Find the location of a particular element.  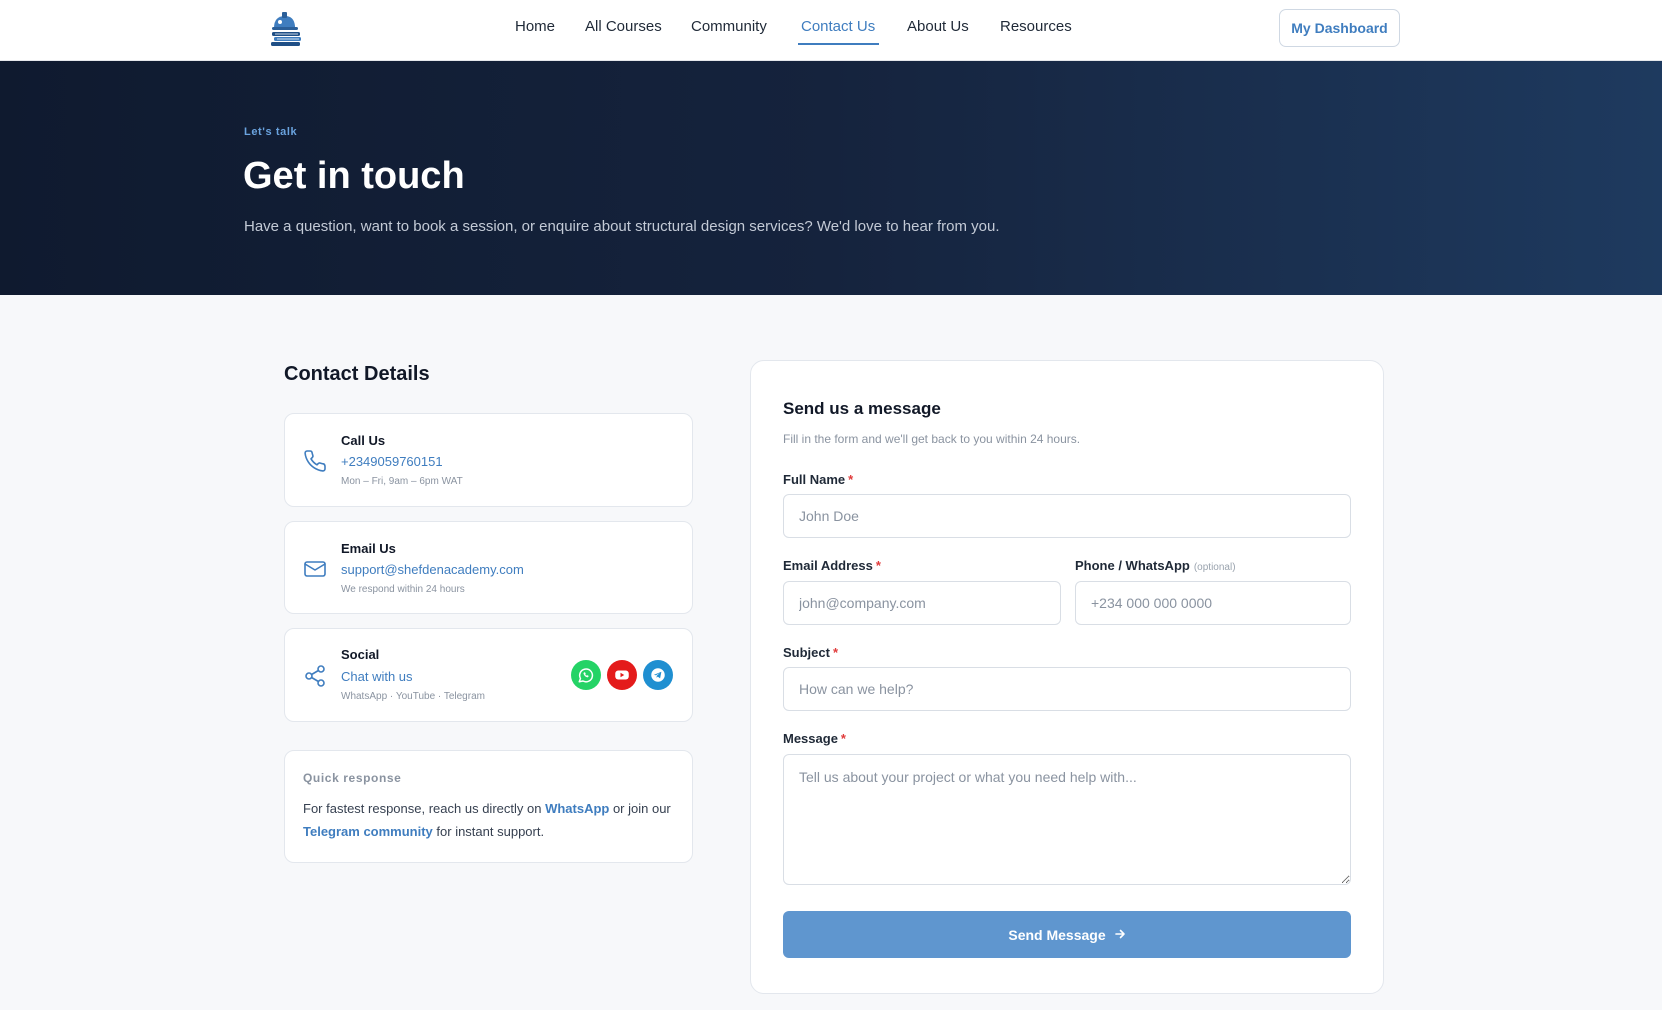

nav-contact-us: Contact Us is located at coordinates (838, 26).